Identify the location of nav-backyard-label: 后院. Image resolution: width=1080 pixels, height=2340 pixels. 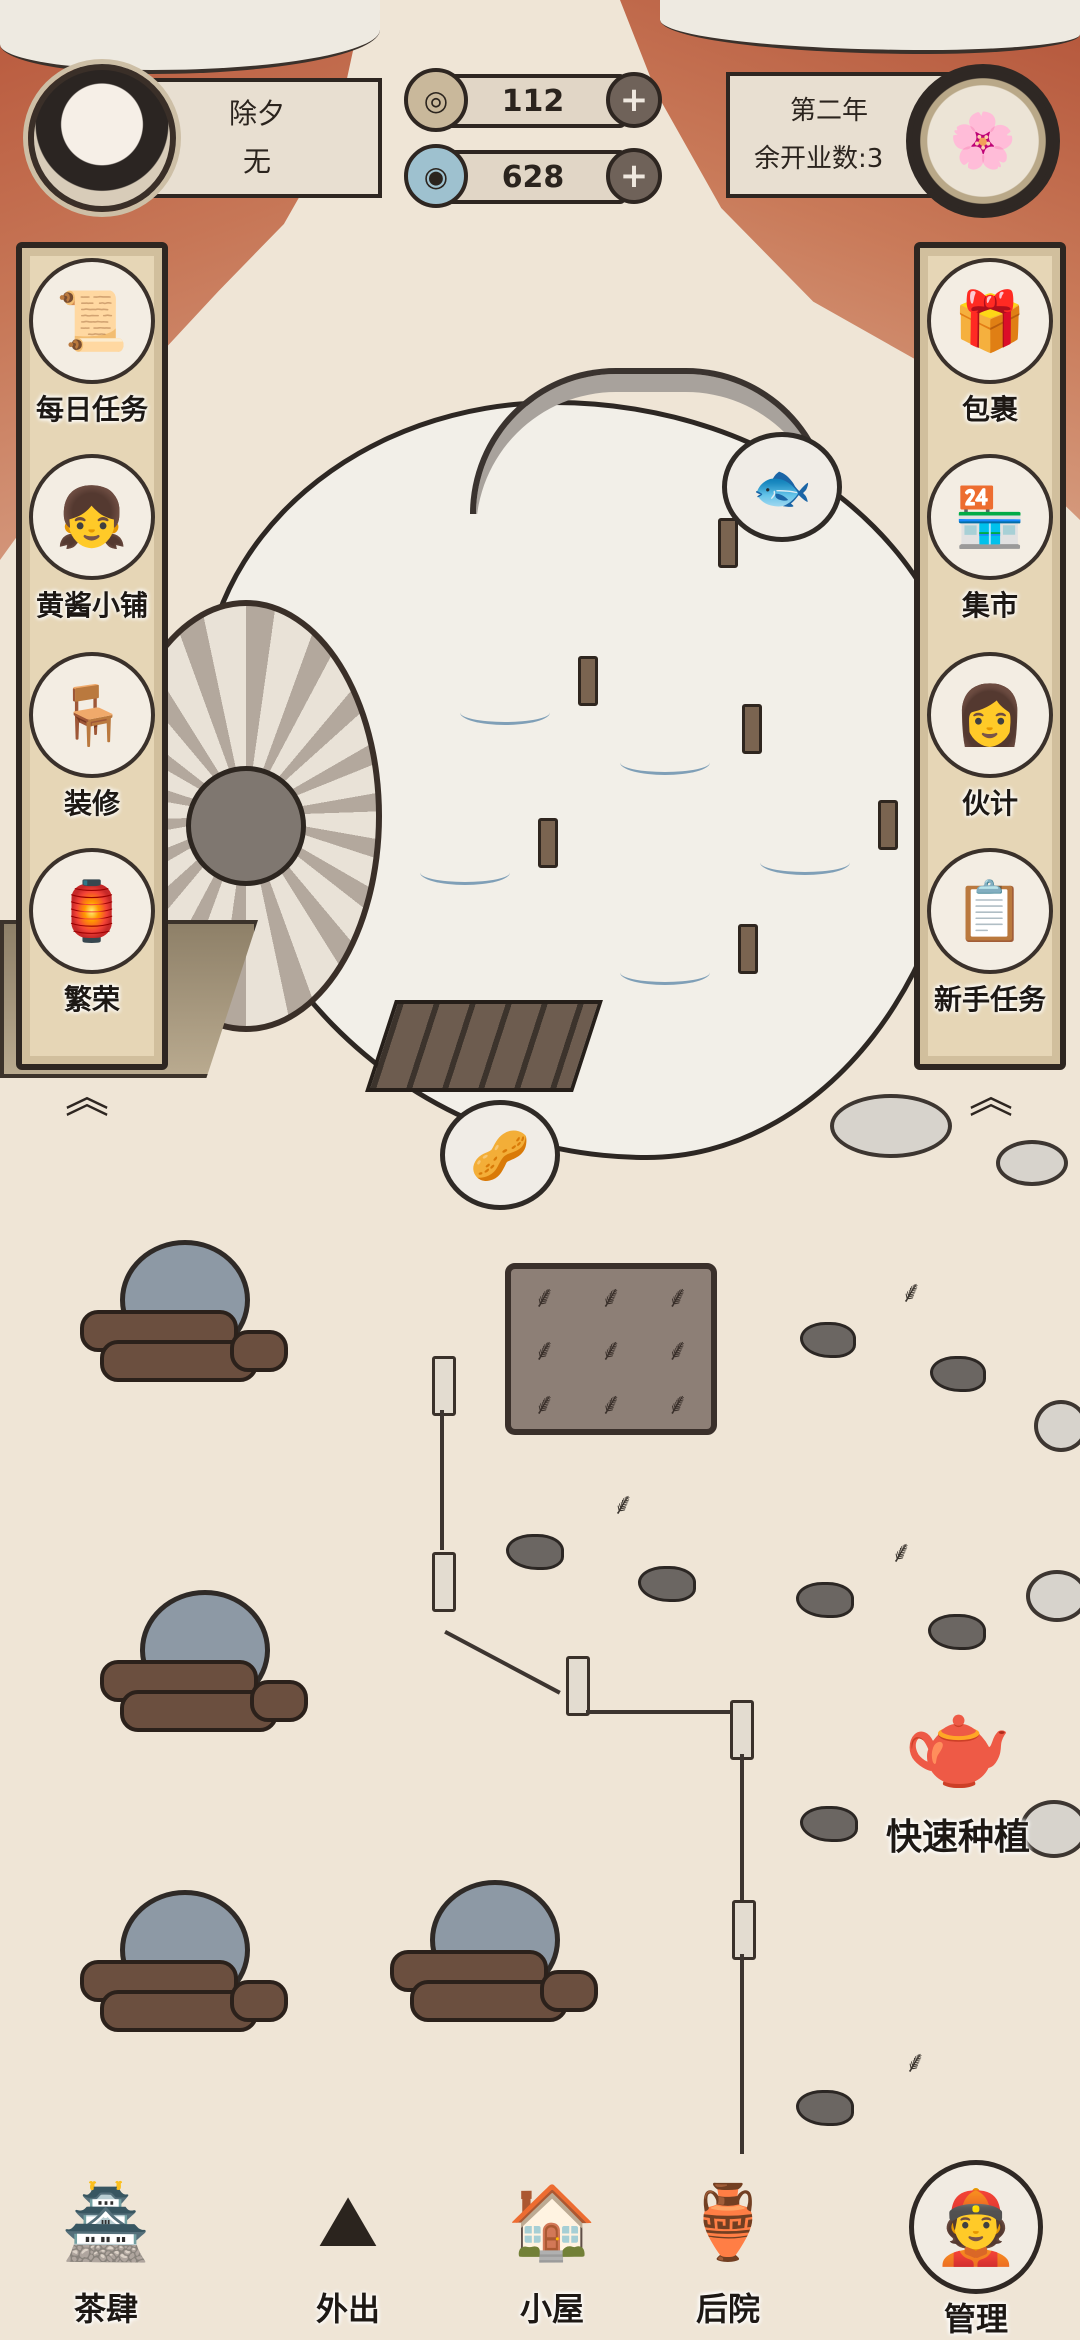
(727, 2309).